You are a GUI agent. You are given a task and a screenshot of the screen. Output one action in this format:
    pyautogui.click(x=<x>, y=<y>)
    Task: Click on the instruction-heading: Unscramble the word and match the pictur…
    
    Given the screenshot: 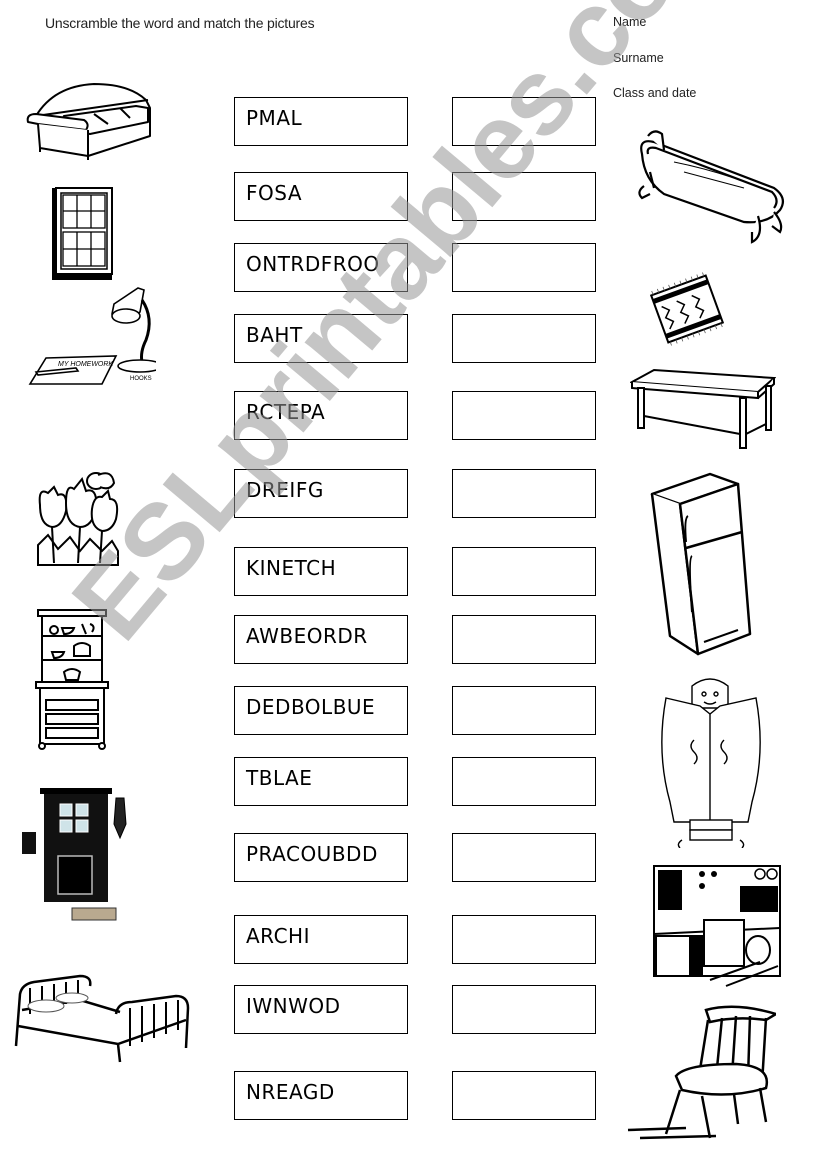 What is the action you would take?
    pyautogui.click(x=180, y=23)
    